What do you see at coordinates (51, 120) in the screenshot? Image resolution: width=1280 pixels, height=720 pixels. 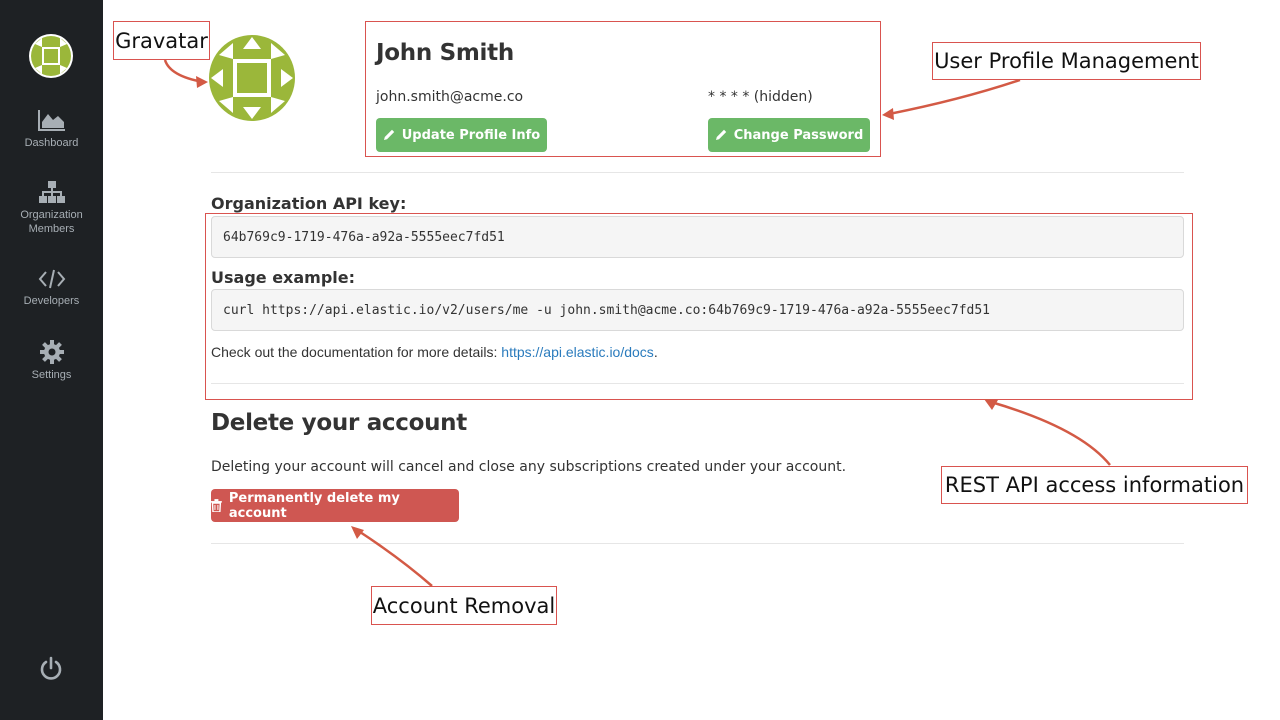 I see `area-chart-icon` at bounding box center [51, 120].